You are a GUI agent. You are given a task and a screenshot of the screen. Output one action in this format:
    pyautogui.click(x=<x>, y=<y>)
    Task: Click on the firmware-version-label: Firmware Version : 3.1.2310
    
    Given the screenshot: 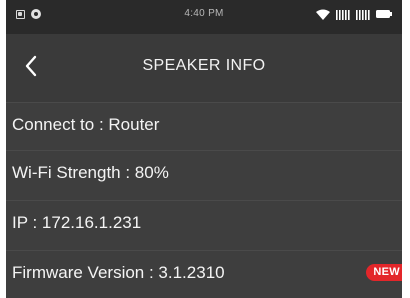 What is the action you would take?
    pyautogui.click(x=118, y=272)
    